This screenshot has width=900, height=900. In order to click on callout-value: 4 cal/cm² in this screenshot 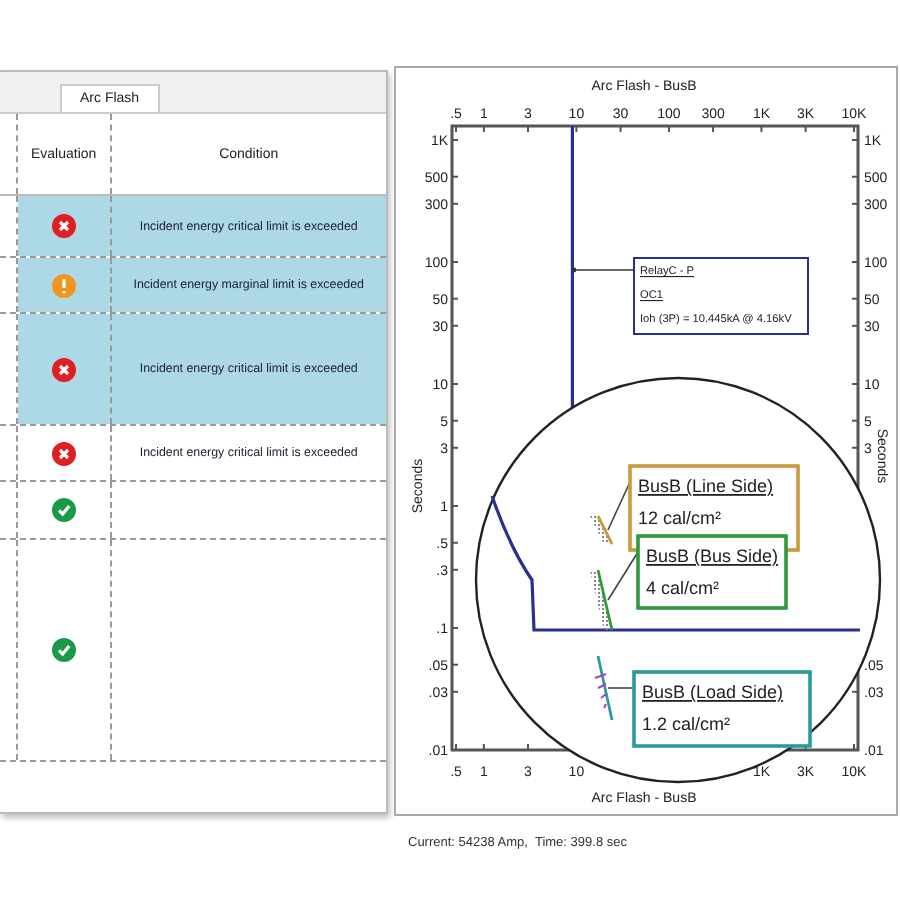, I will do `click(683, 588)`.